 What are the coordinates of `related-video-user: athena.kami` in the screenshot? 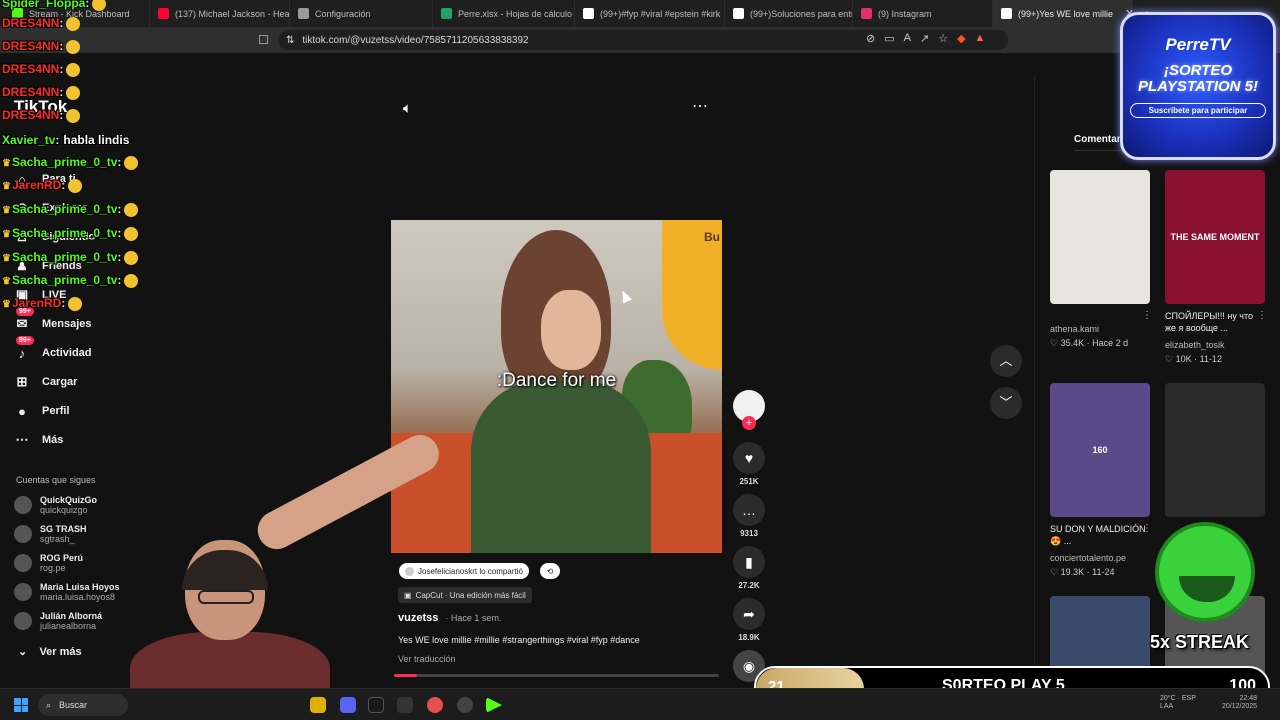 It's located at (1100, 329).